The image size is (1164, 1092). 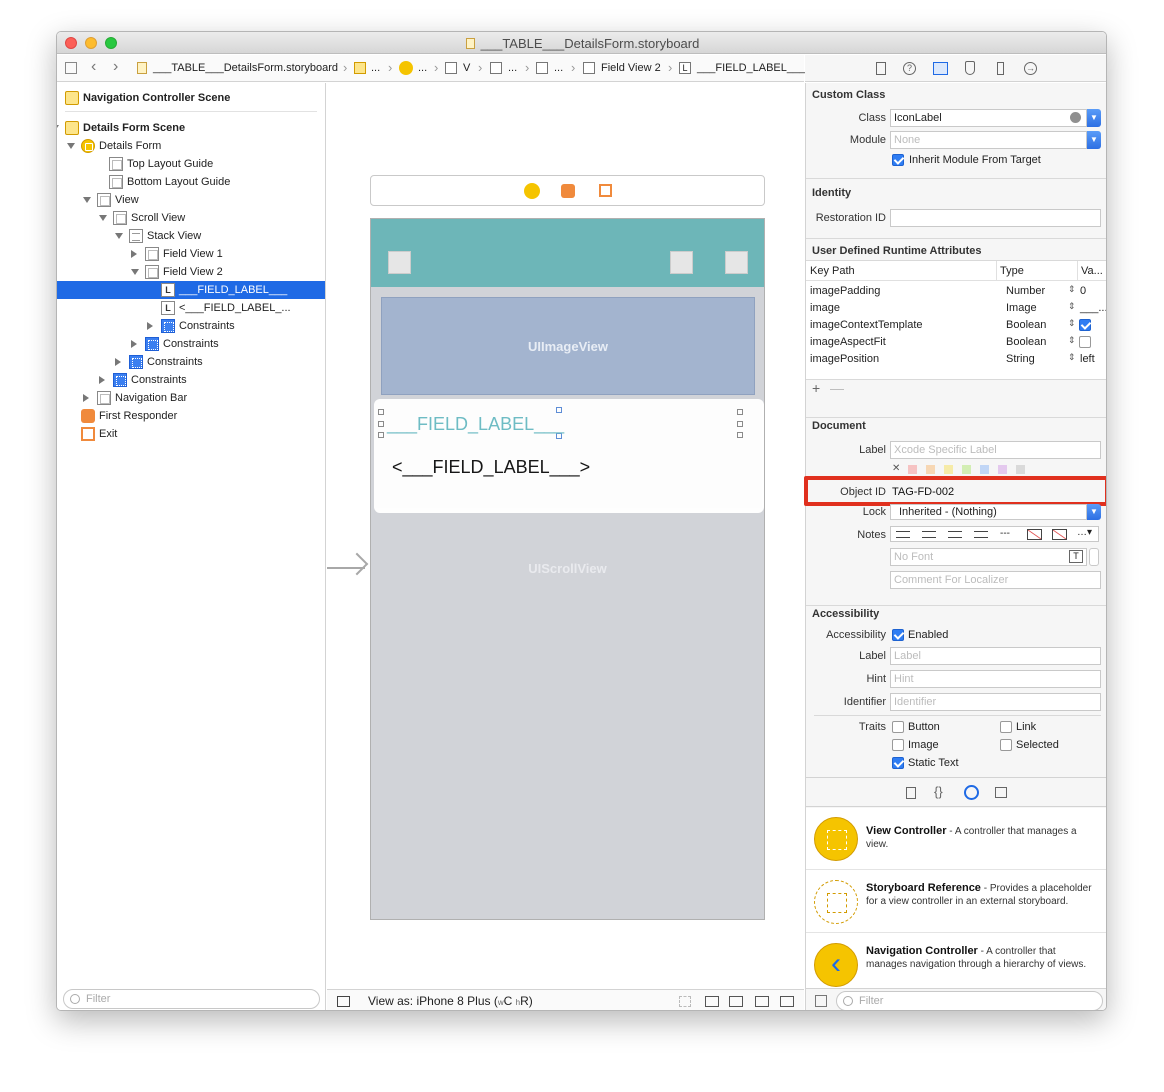 I want to click on column-header-type: Type, so click(x=1012, y=271).